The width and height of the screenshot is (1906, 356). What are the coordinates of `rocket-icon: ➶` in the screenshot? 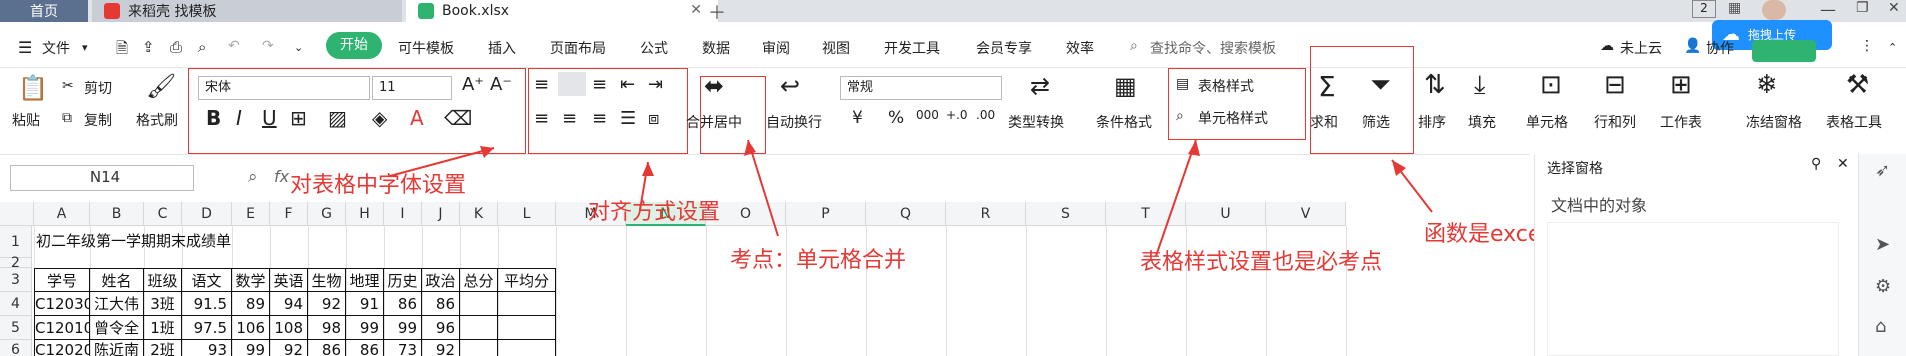 It's located at (1882, 170).